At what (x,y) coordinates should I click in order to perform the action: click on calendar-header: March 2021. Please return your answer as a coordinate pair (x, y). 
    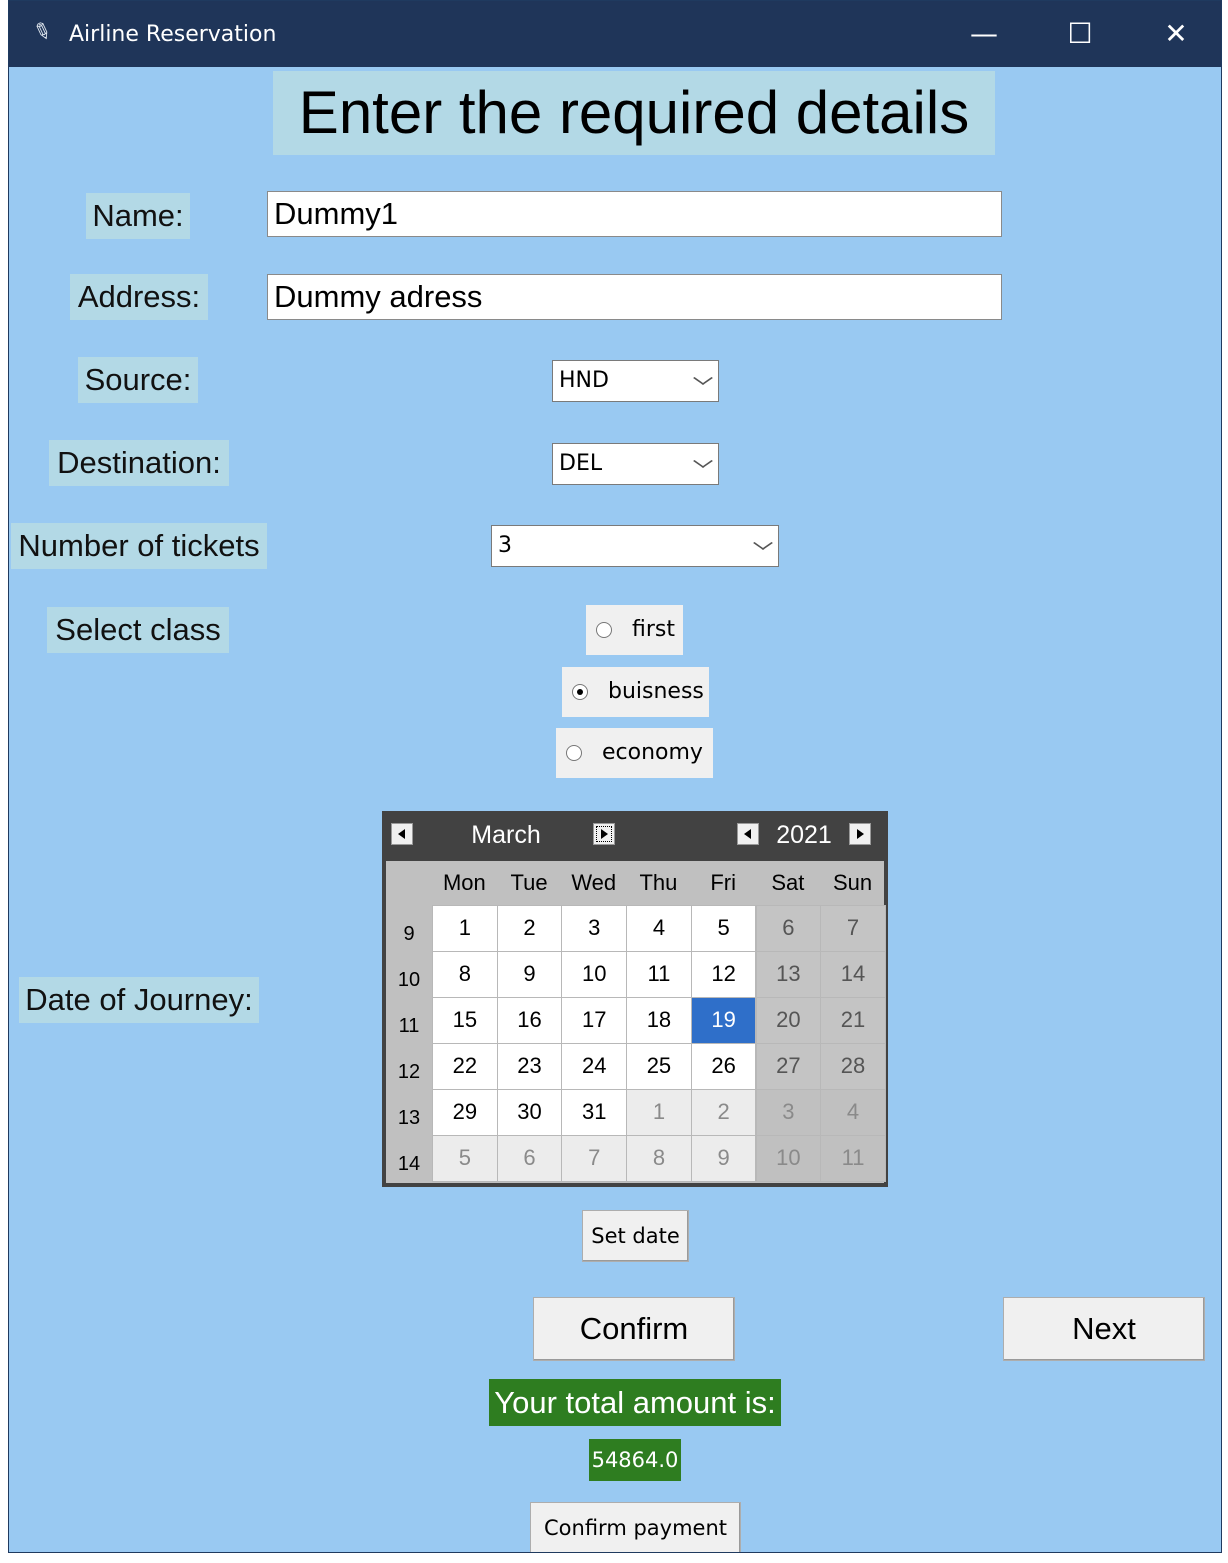
    Looking at the image, I should click on (635, 836).